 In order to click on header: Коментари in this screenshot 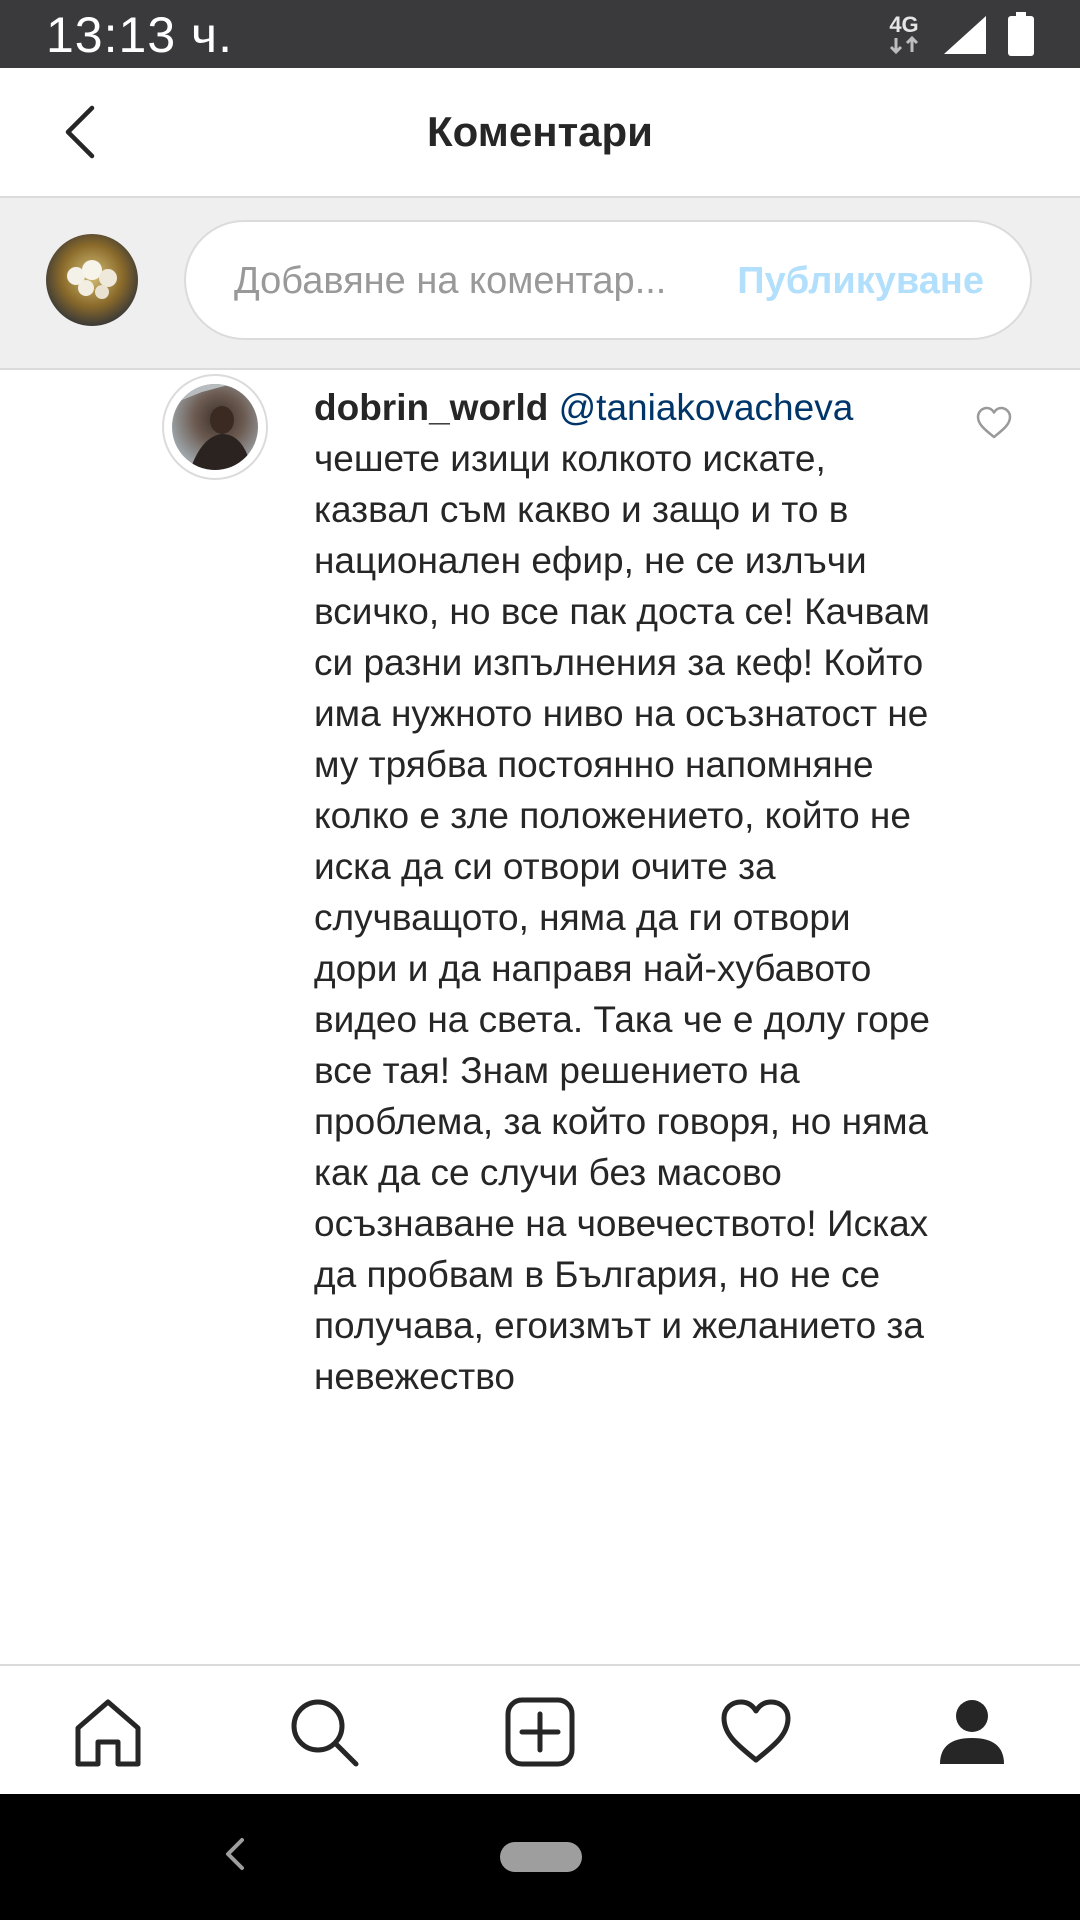, I will do `click(540, 133)`.